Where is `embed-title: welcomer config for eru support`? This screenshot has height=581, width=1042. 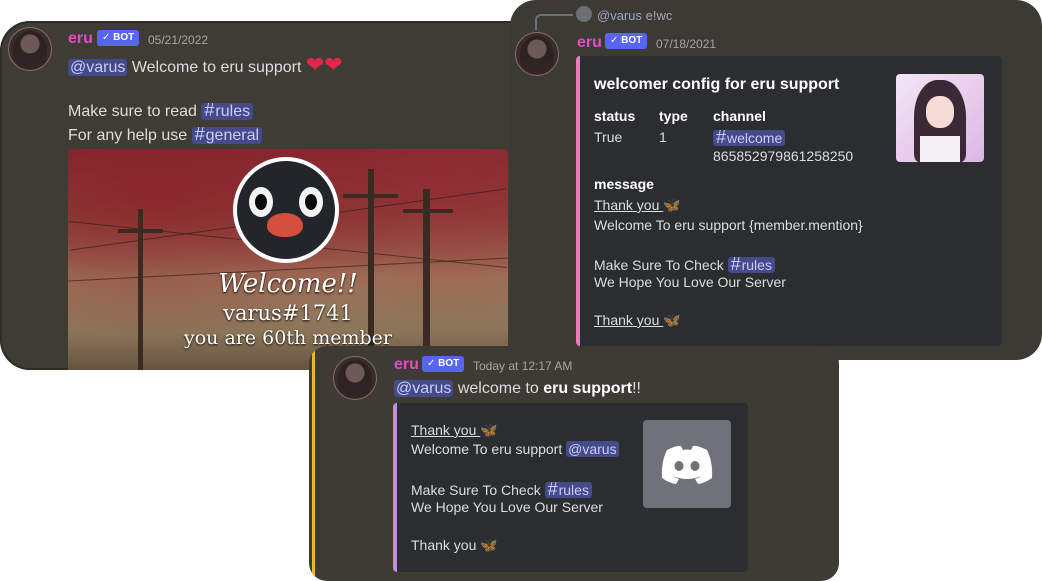 embed-title: welcomer config for eru support is located at coordinates (717, 84).